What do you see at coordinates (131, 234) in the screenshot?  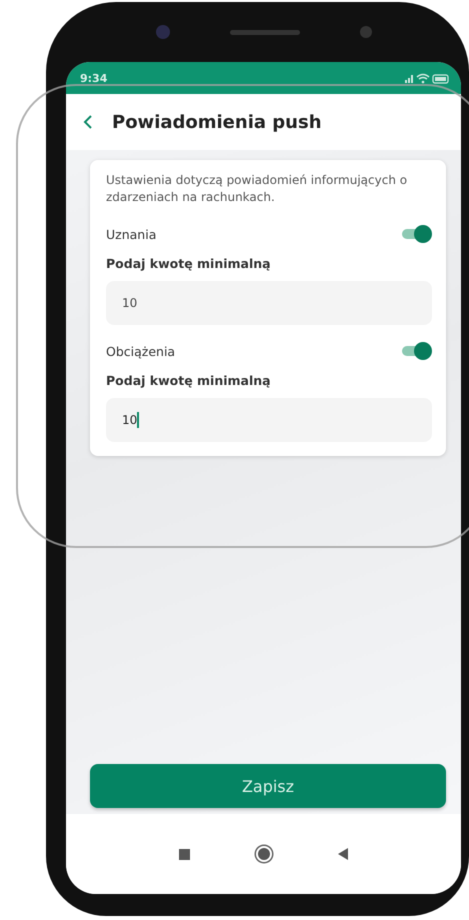 I see `setting-label: Uznania` at bounding box center [131, 234].